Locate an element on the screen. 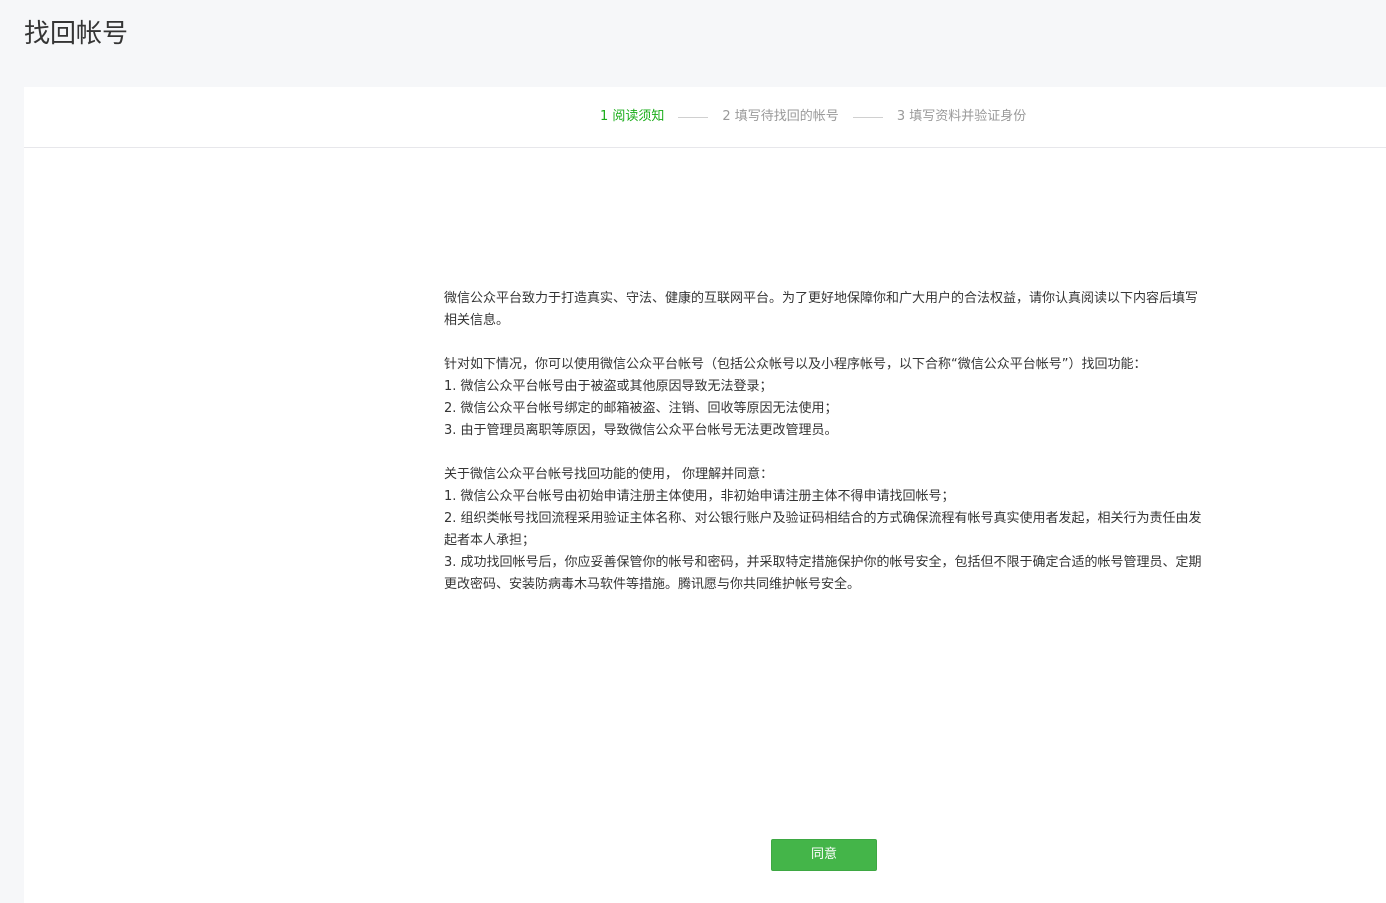 Image resolution: width=1386 pixels, height=903 pixels. page-title: 找回帐号 is located at coordinates (76, 34).